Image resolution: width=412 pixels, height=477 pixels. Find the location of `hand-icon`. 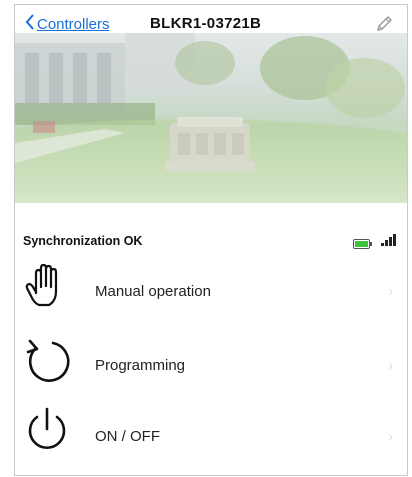

hand-icon is located at coordinates (43, 288).